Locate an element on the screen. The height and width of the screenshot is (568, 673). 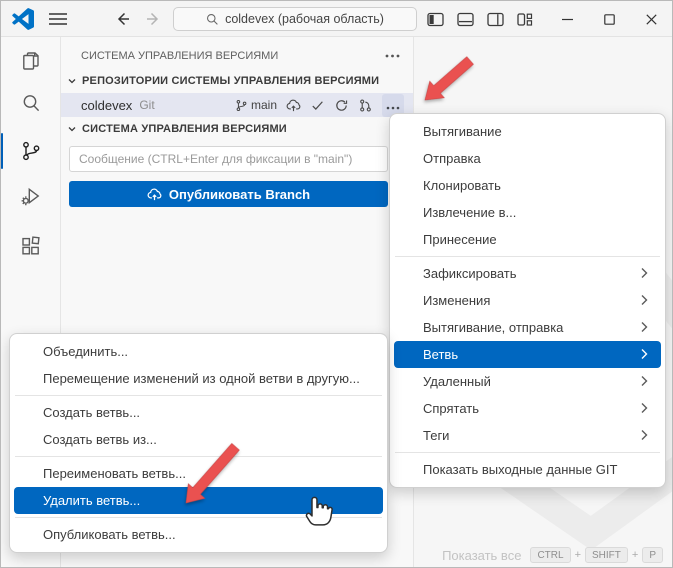
cloud-upload-icon is located at coordinates (154, 194).